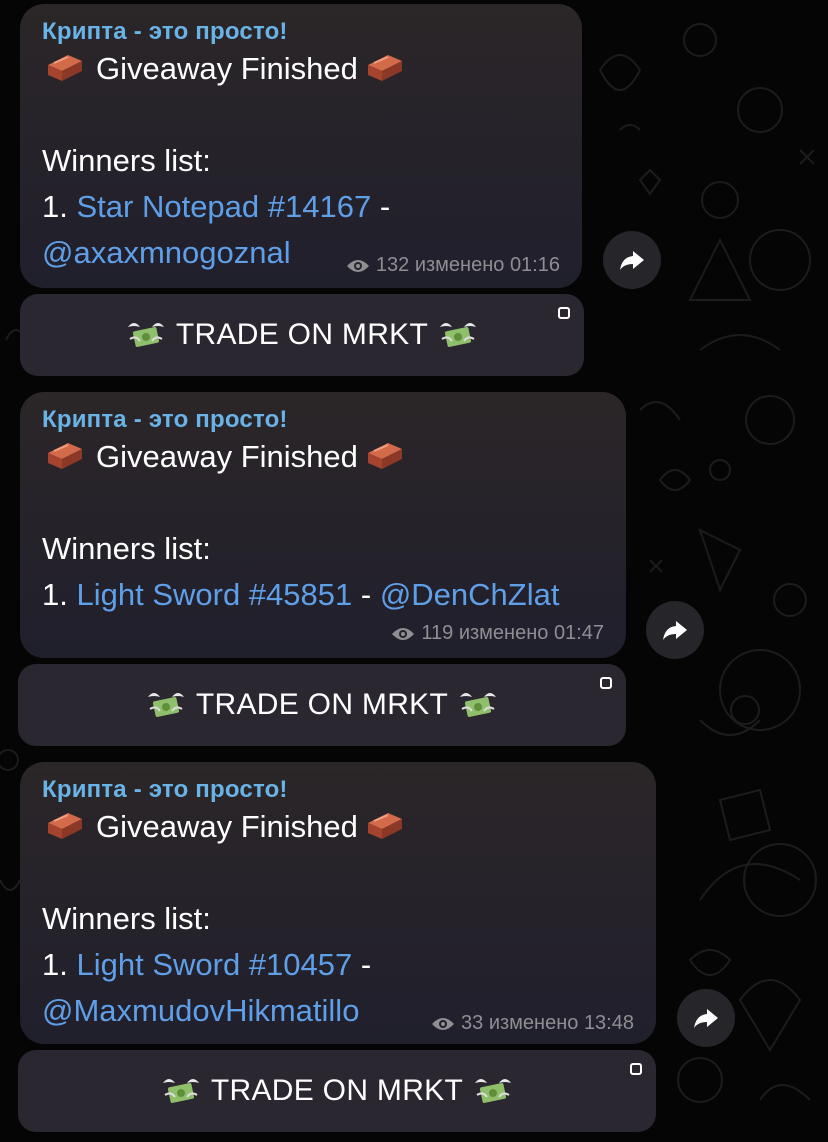  I want to click on message-meta: 132 изменено 01:16, so click(453, 265).